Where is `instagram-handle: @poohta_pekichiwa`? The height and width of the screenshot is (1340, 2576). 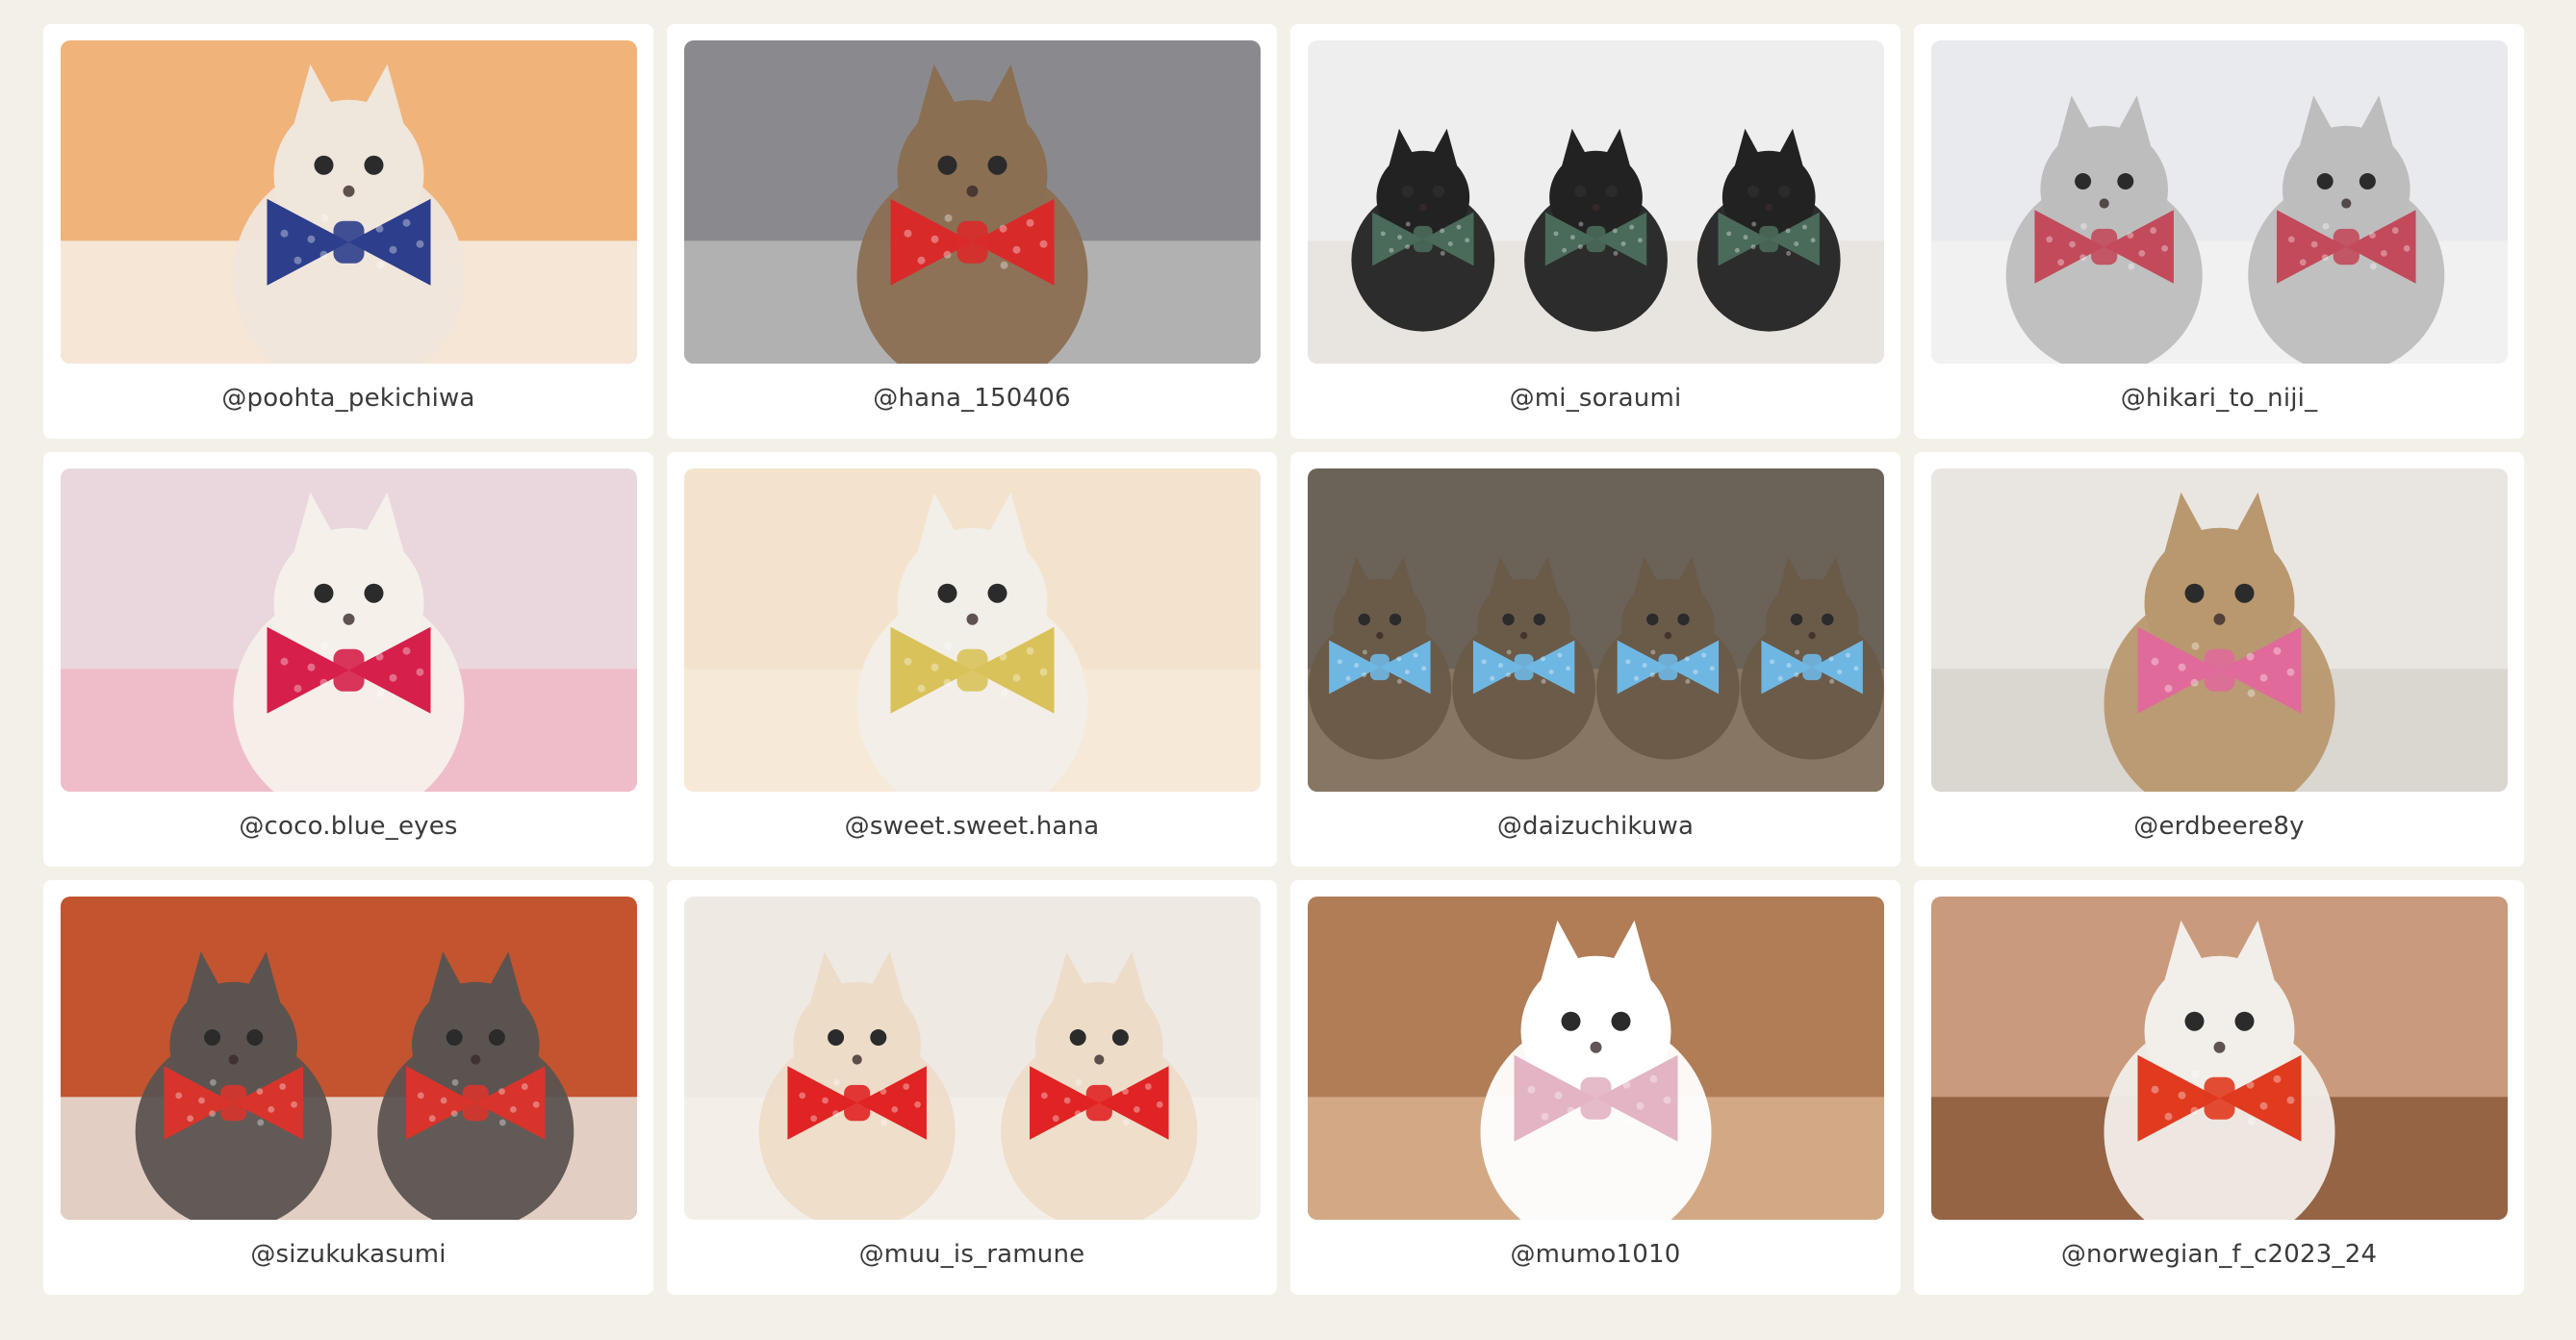
instagram-handle: @poohta_pekichiwa is located at coordinates (348, 398).